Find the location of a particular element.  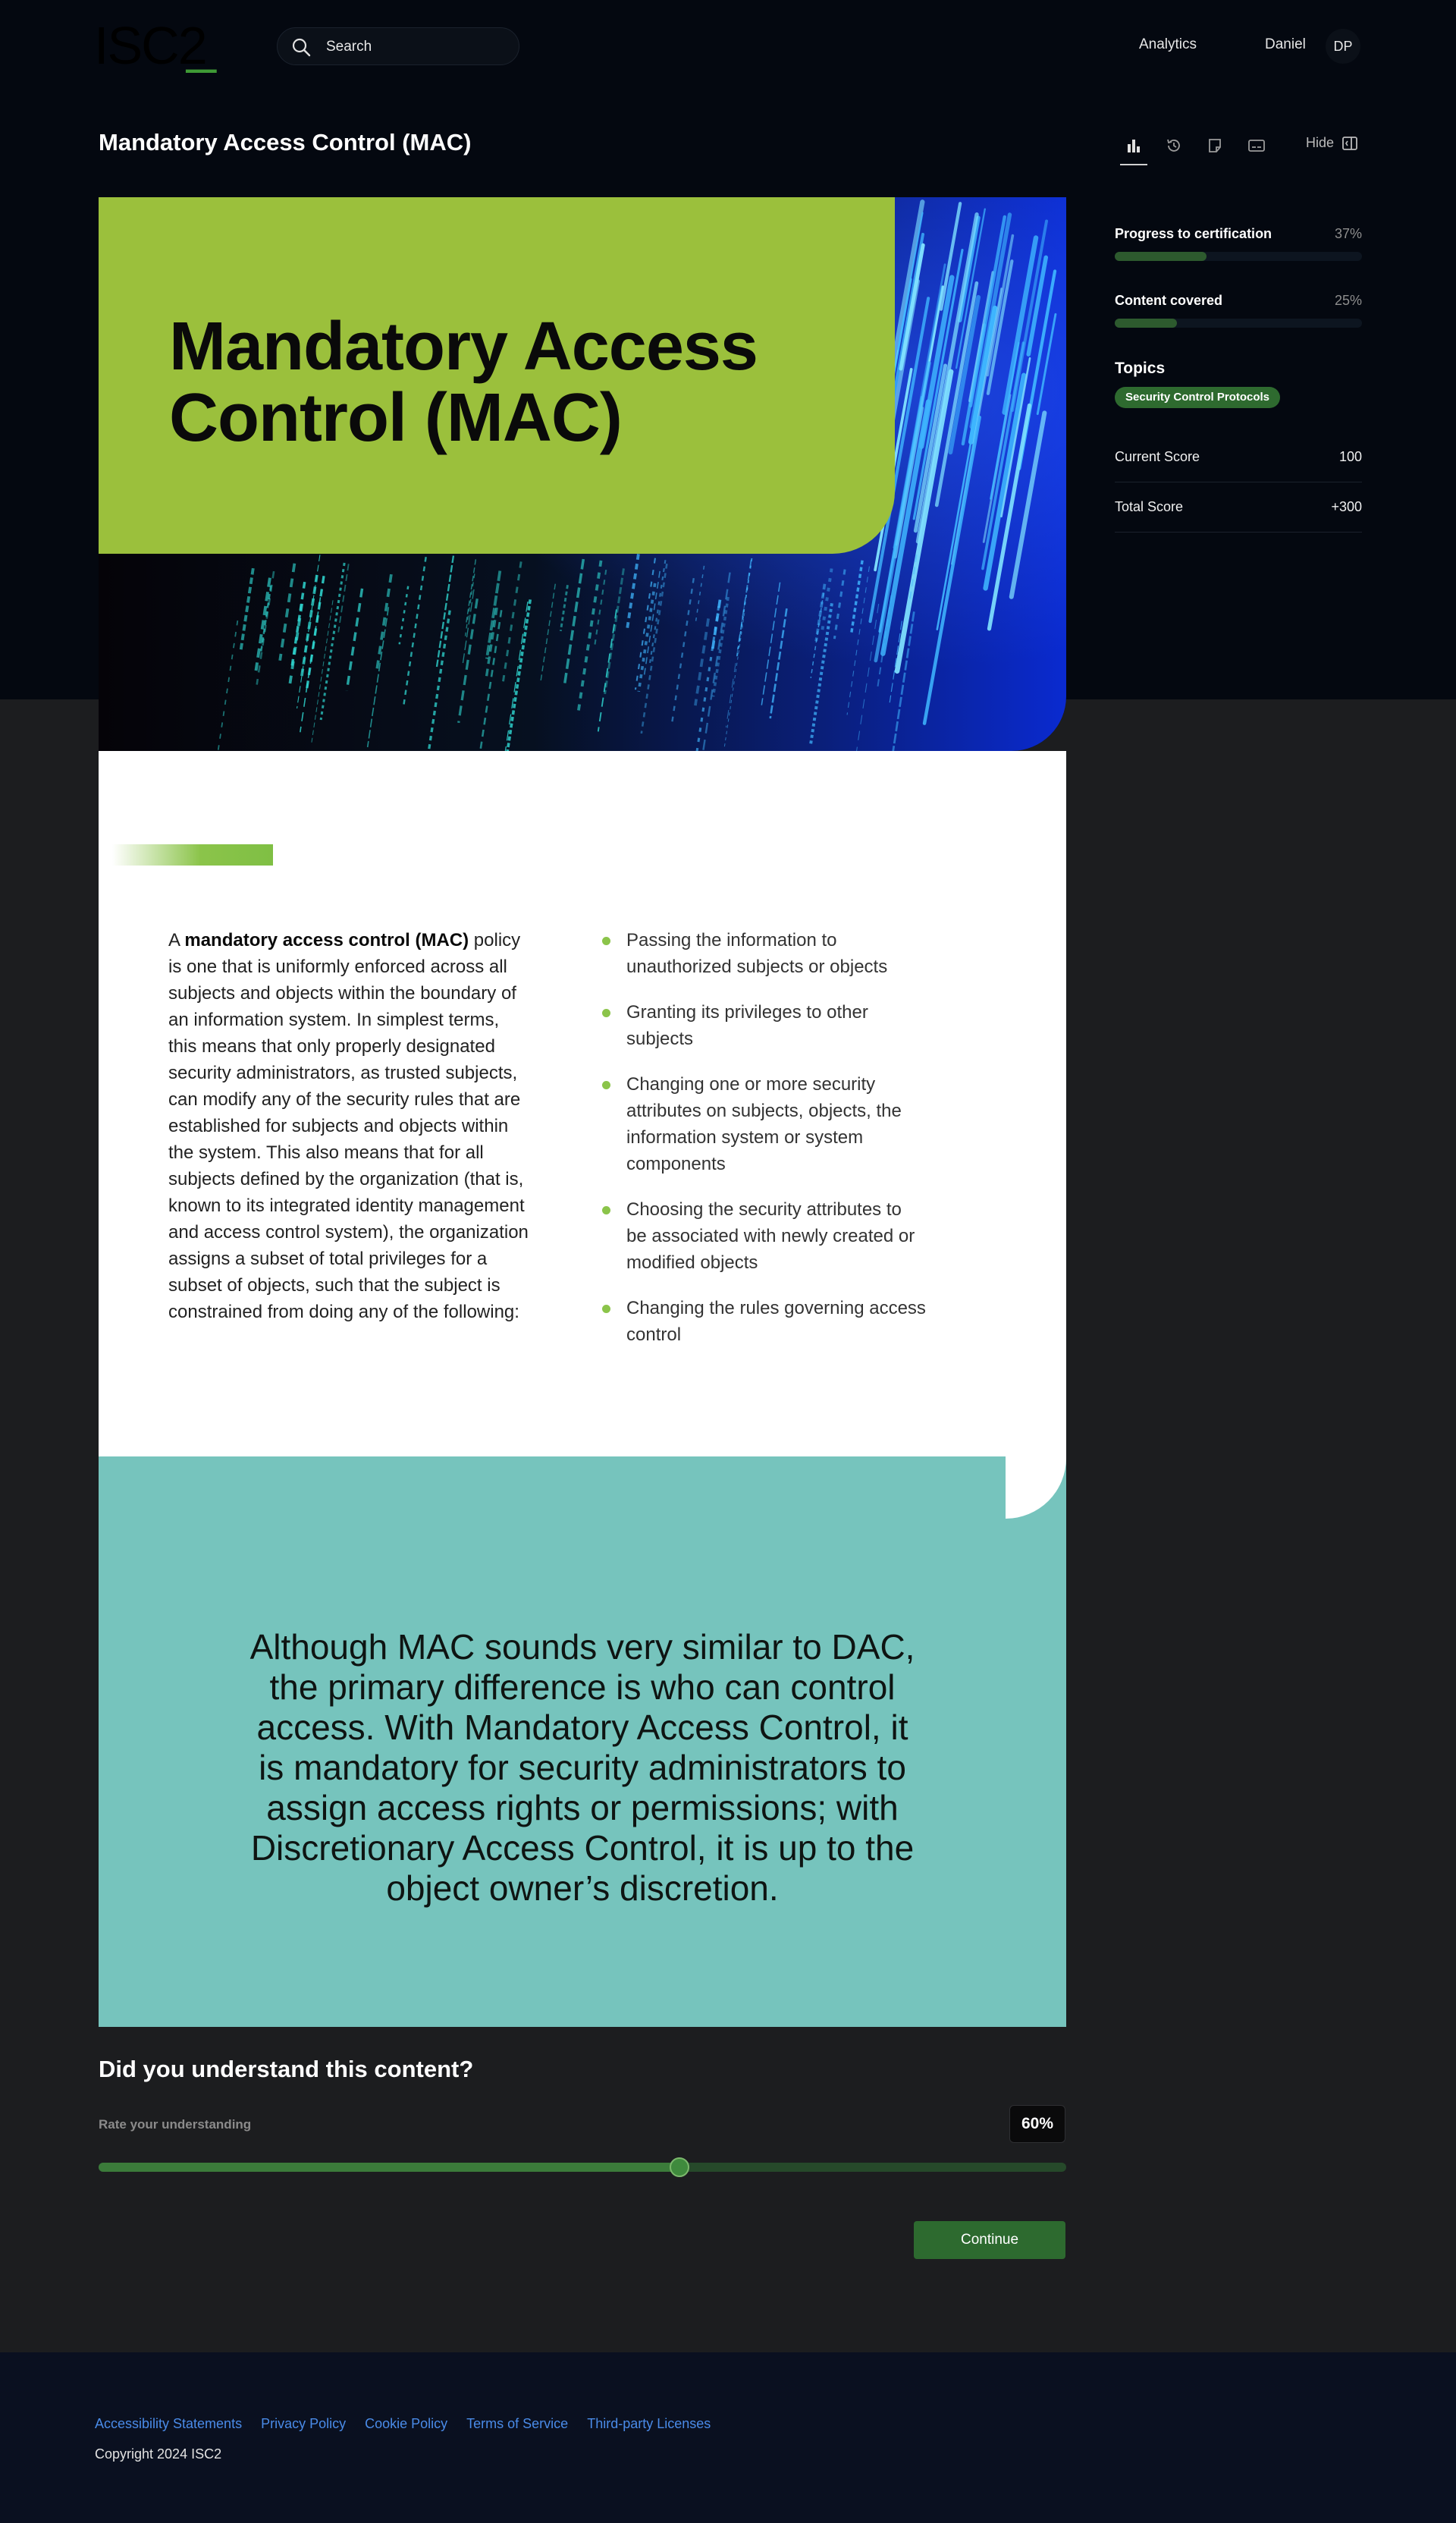

panel-icon is located at coordinates (1349, 143).